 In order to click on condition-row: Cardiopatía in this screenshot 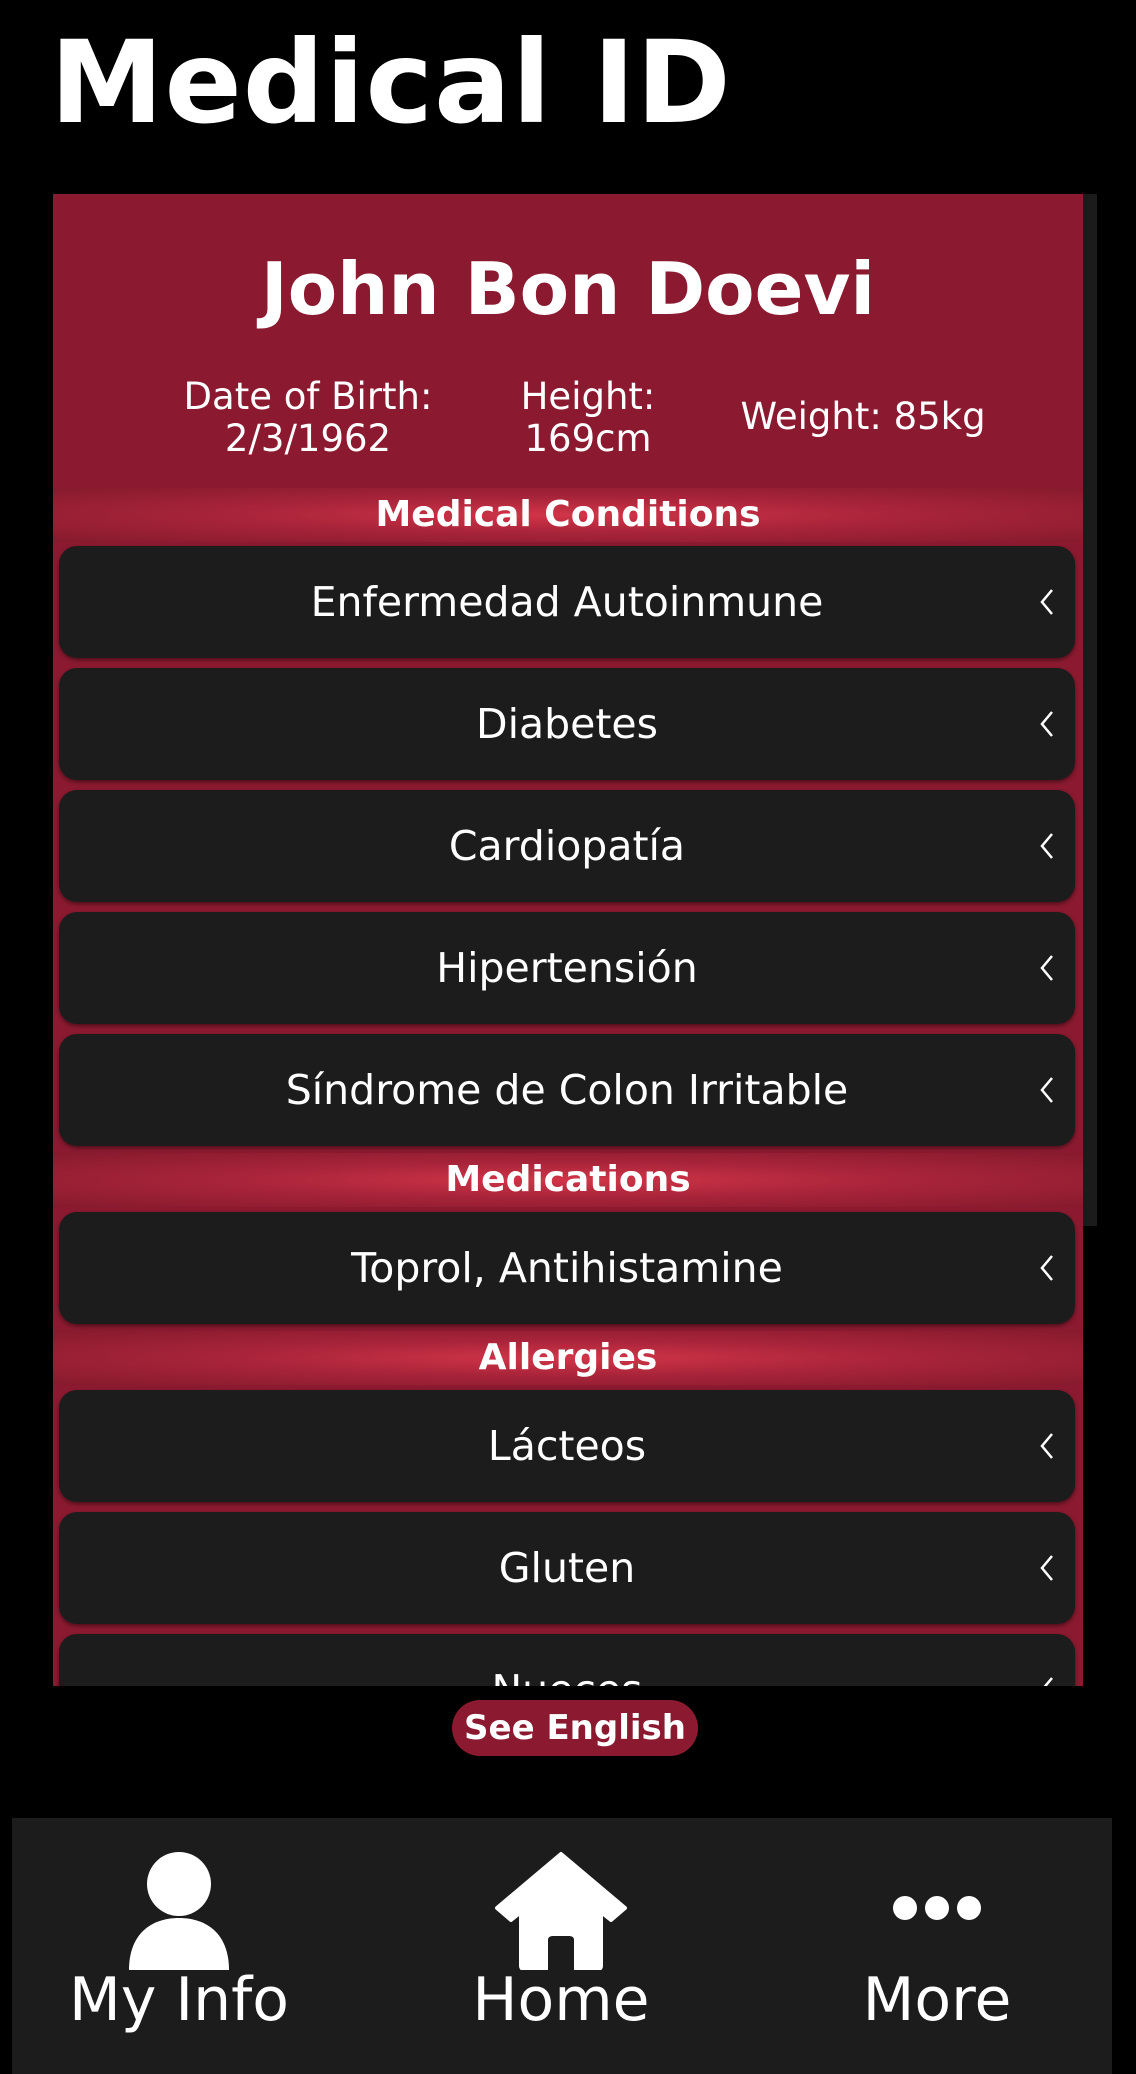, I will do `click(567, 846)`.